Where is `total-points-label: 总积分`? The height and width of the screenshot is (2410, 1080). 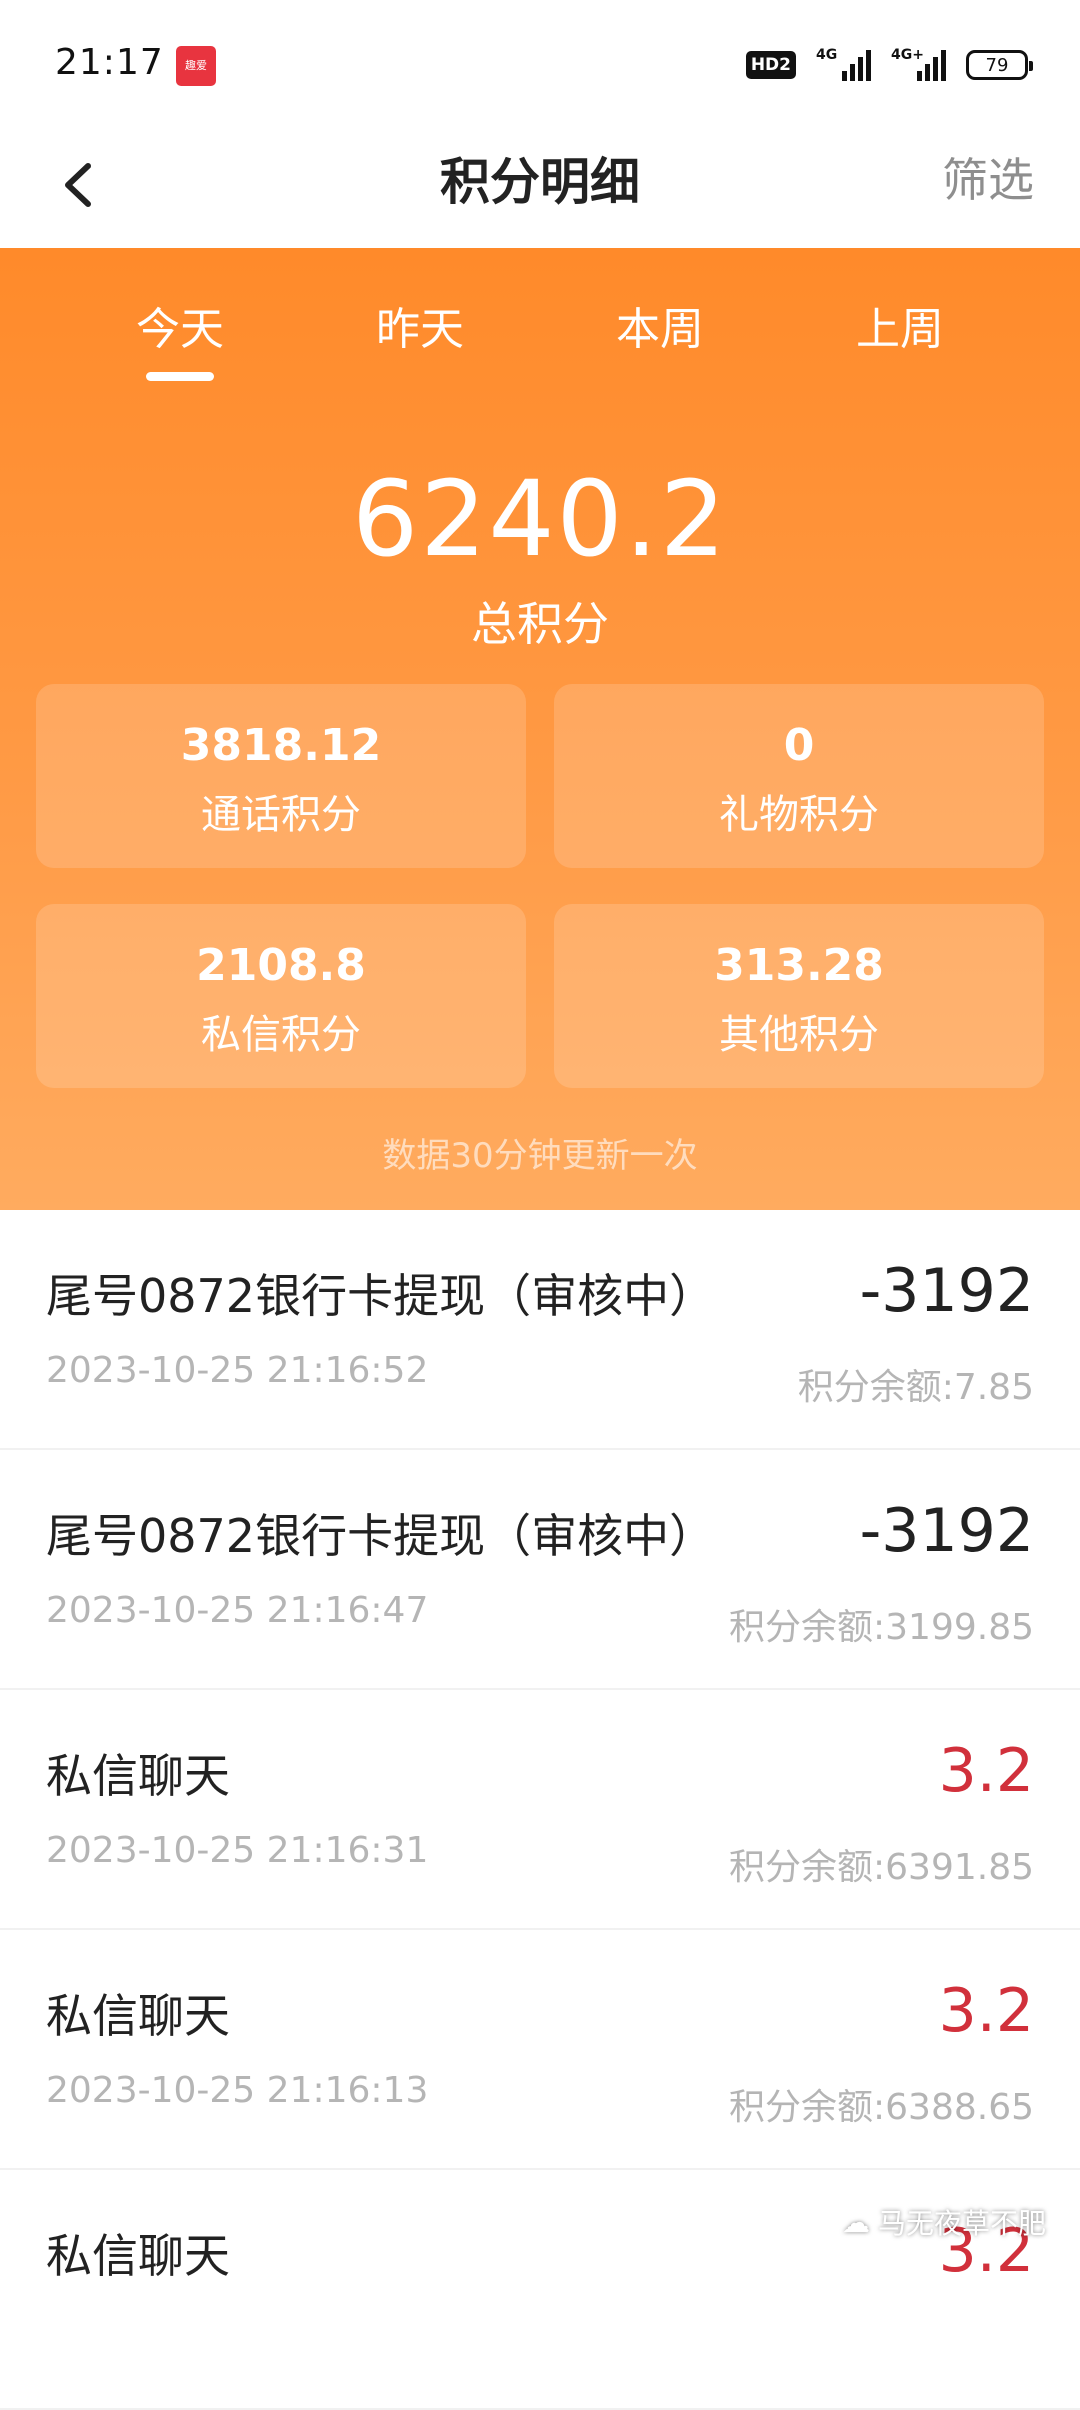 total-points-label: 总积分 is located at coordinates (540, 621).